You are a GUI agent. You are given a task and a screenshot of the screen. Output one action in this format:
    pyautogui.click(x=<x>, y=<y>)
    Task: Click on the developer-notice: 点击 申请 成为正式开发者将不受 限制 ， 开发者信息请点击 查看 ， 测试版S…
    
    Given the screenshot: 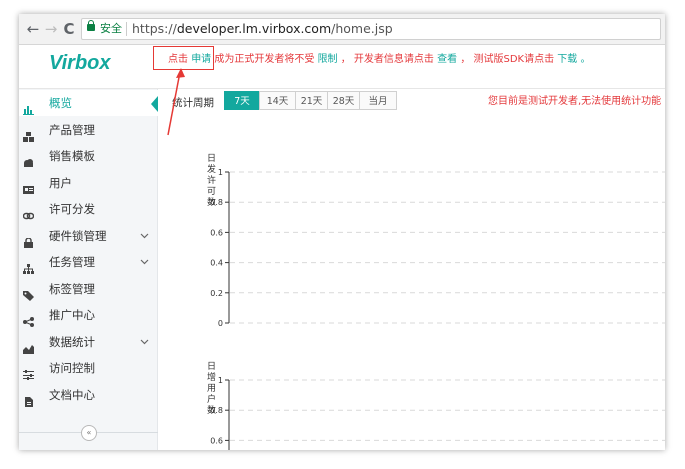 What is the action you would take?
    pyautogui.click(x=379, y=60)
    